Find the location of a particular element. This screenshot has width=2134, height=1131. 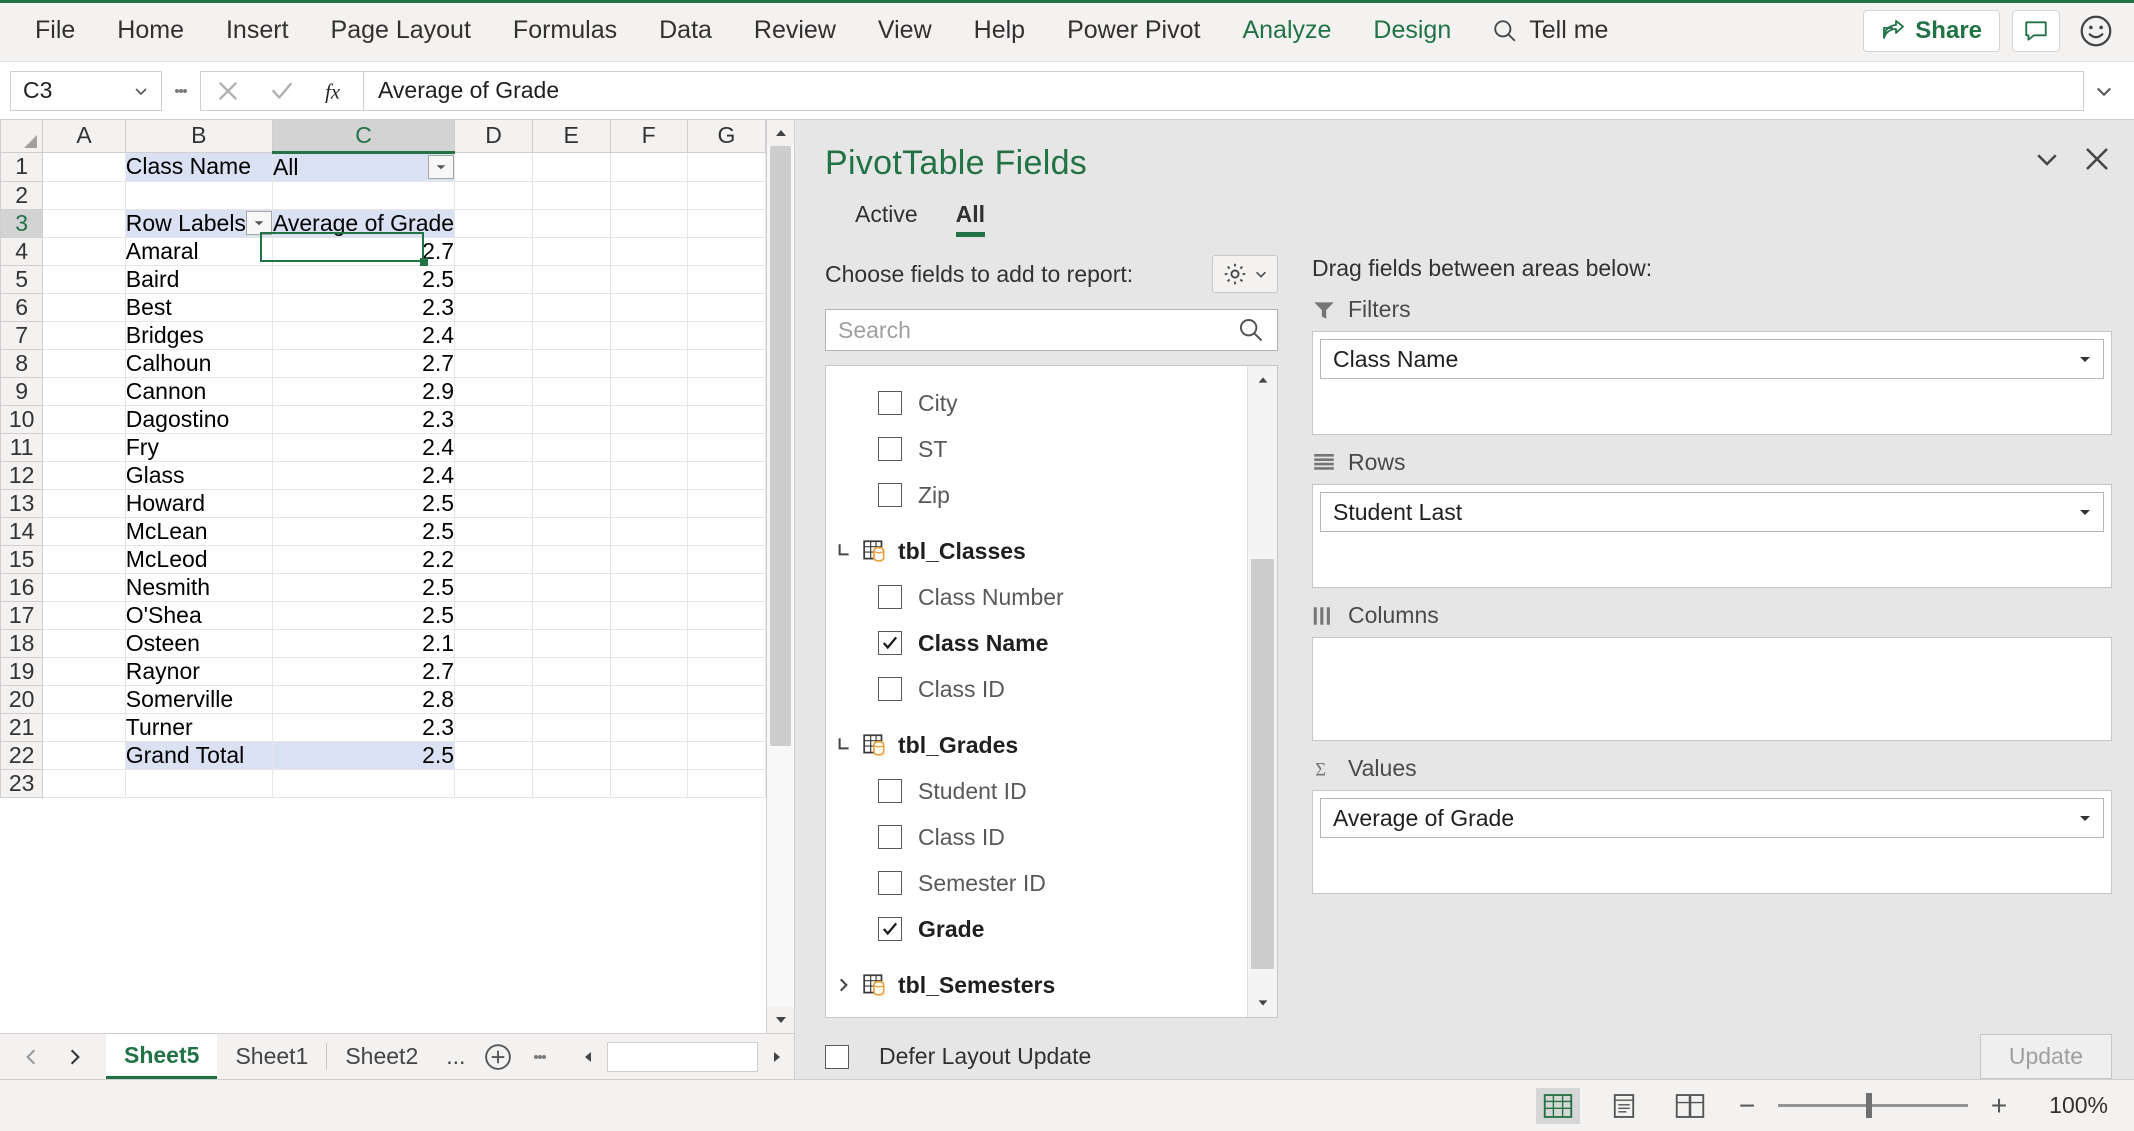

cell-D20 is located at coordinates (493, 699).